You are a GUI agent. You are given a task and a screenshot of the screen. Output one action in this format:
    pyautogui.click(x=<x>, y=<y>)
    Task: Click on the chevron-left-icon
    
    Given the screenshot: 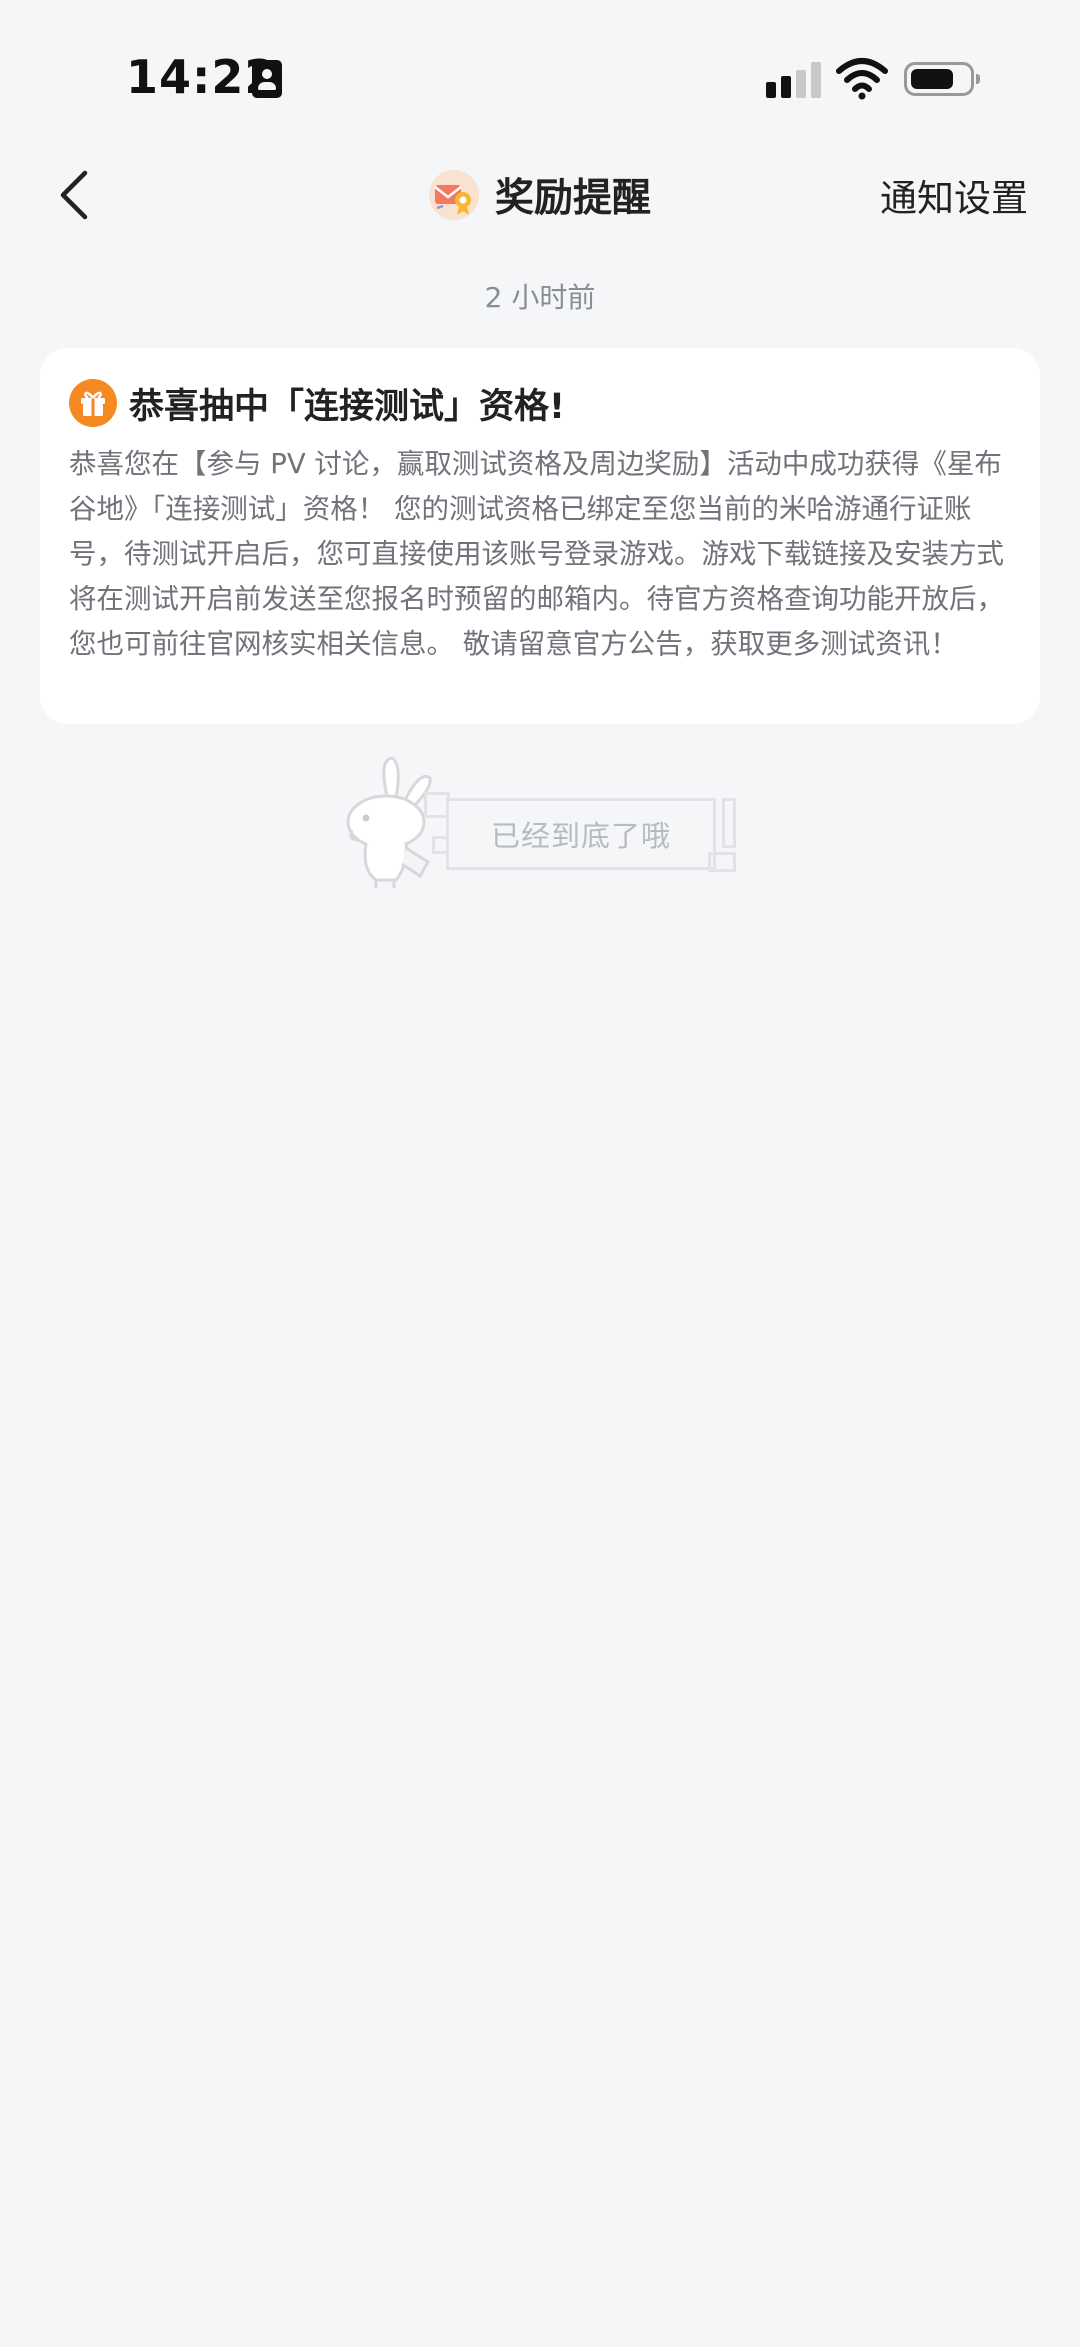 What is the action you would take?
    pyautogui.click(x=74, y=195)
    